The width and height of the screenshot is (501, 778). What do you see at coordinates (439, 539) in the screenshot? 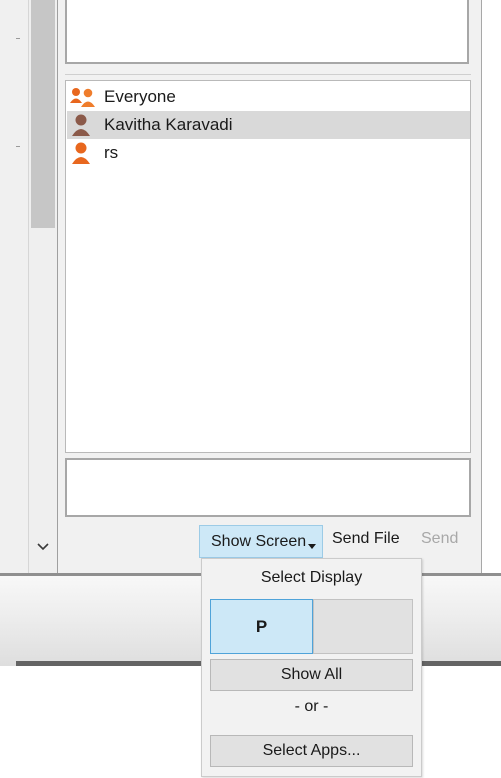
I see `send-button: Send` at bounding box center [439, 539].